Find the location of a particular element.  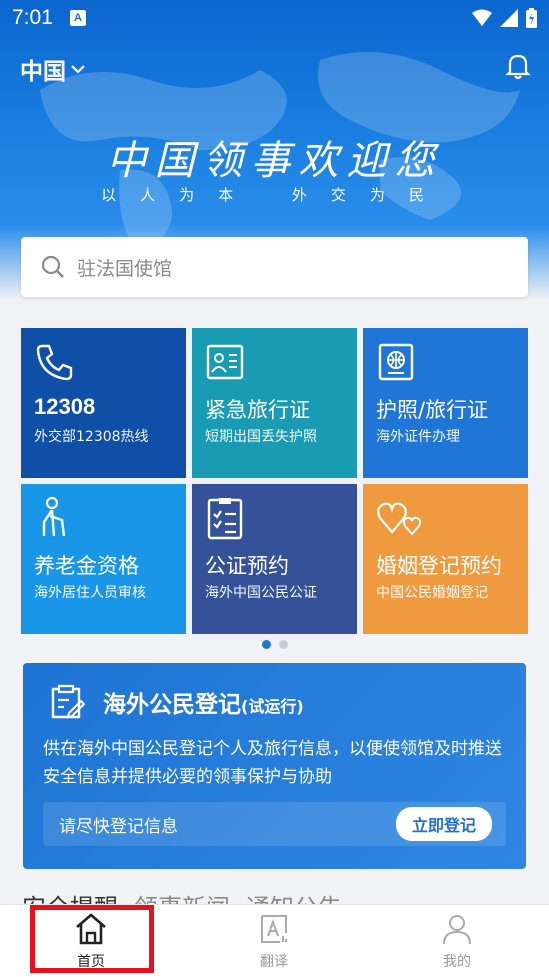

tab-translate: 翻译 is located at coordinates (274, 942).